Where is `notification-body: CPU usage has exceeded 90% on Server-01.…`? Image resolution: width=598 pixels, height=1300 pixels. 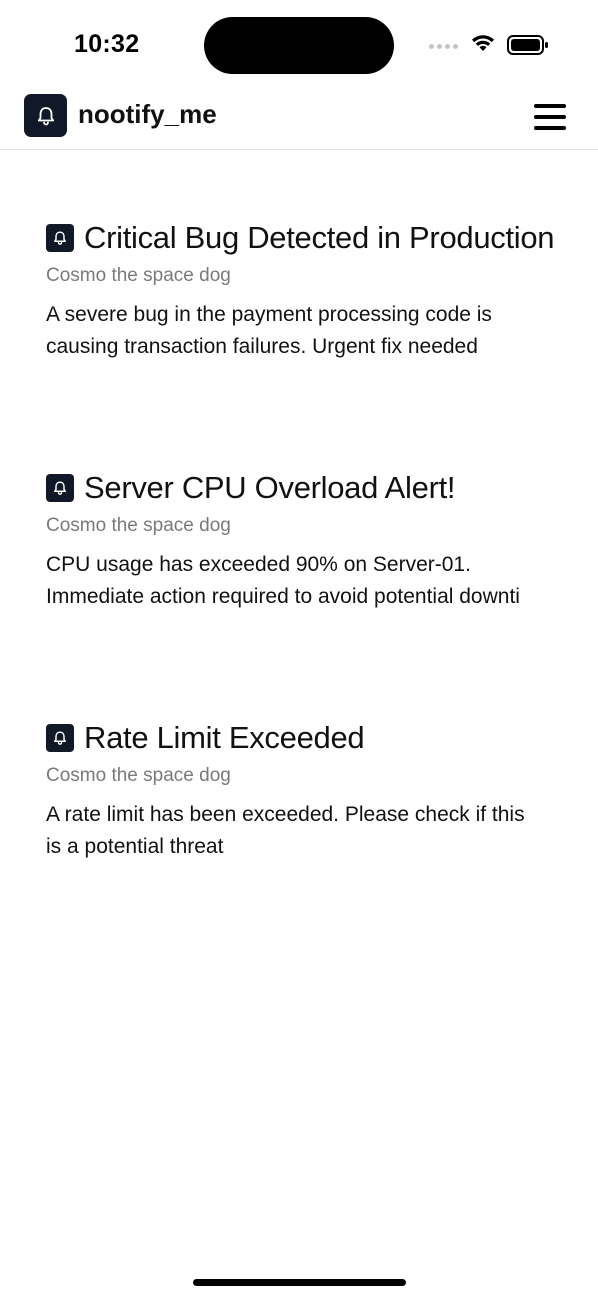 notification-body: CPU usage has exceeded 90% on Server-01.… is located at coordinates (300, 581).